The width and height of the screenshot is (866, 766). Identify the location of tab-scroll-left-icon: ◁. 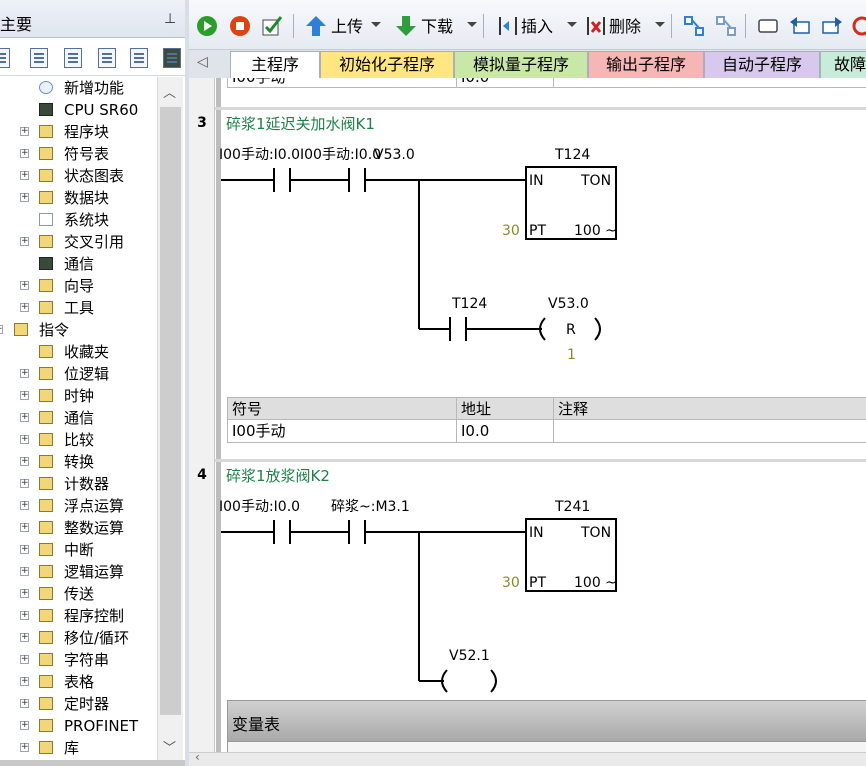
(202, 62).